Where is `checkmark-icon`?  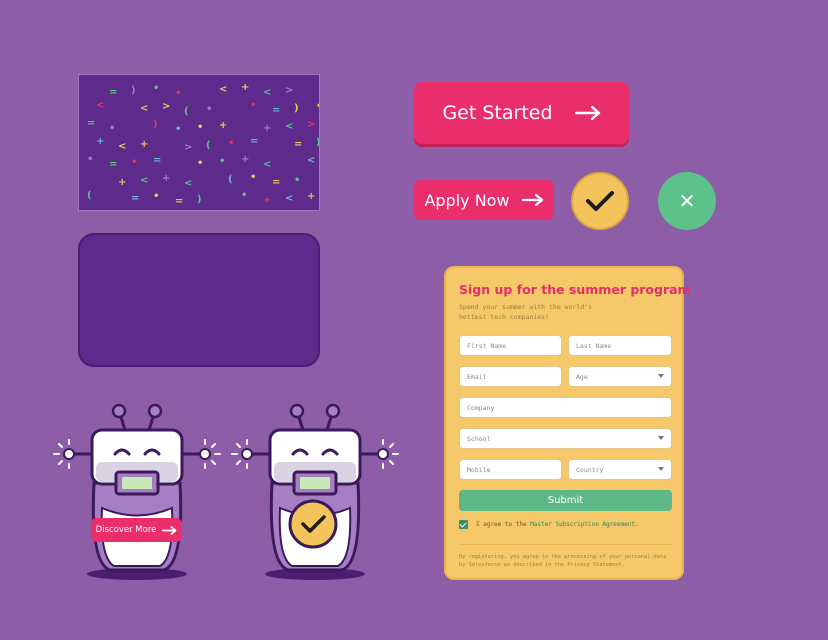 checkmark-icon is located at coordinates (600, 201).